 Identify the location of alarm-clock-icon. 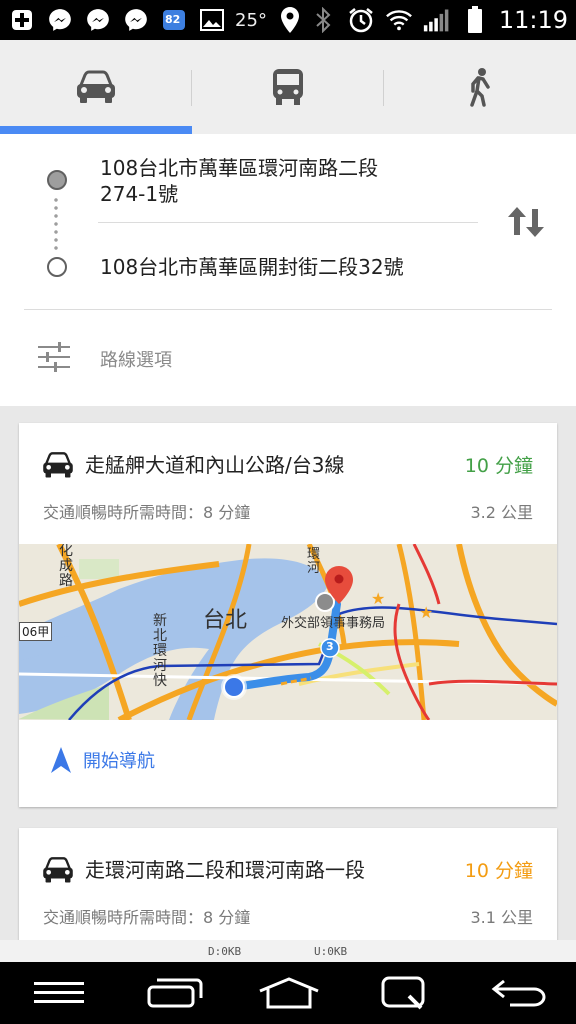
(361, 20).